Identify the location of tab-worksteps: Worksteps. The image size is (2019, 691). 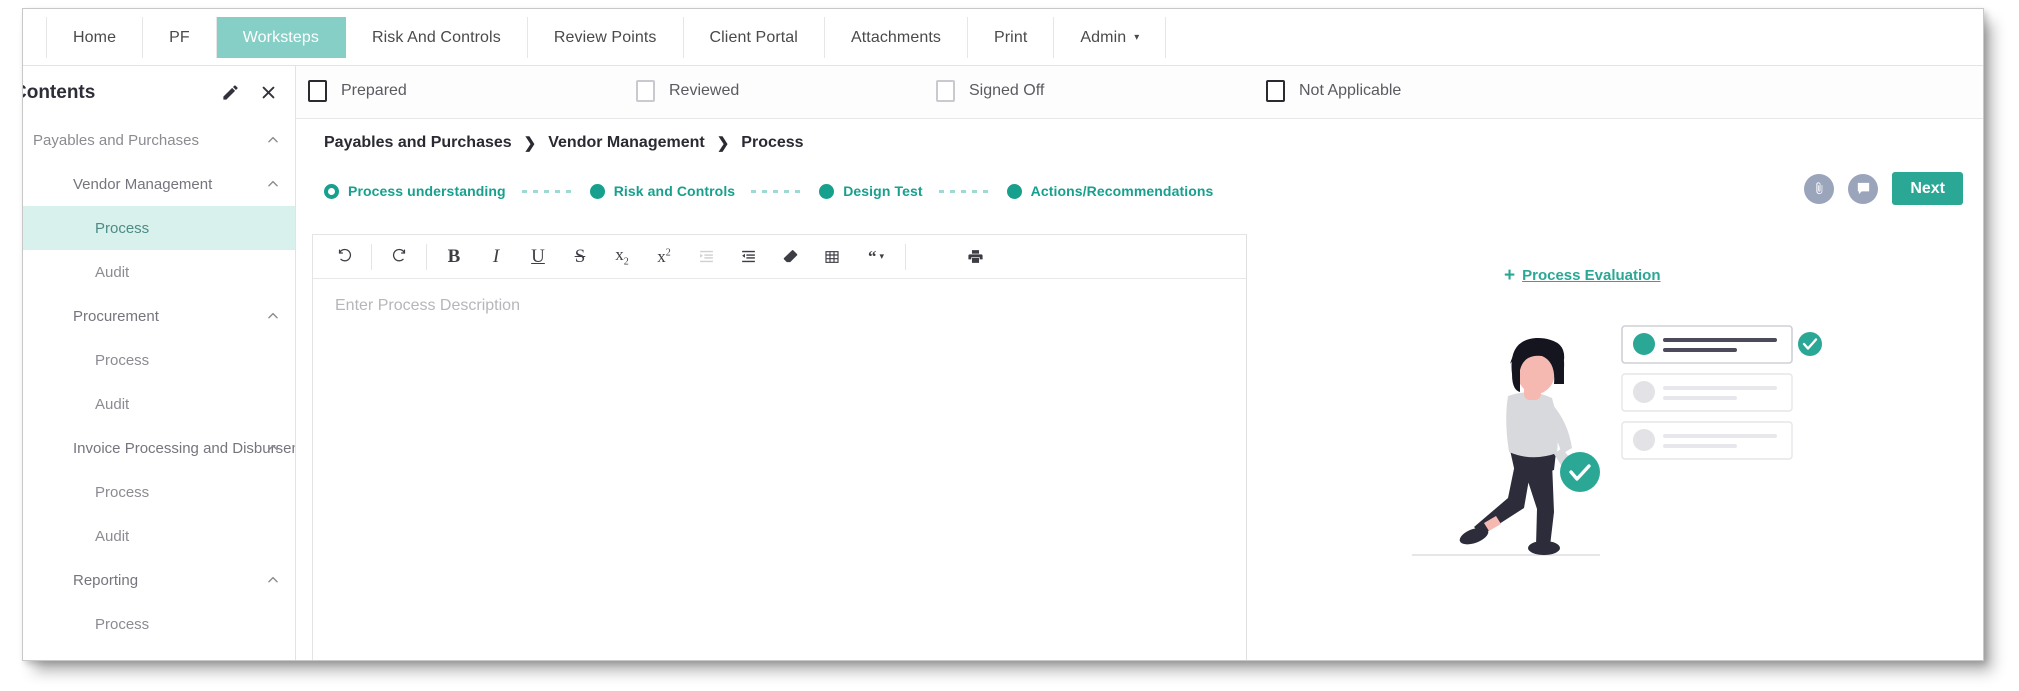
(281, 37).